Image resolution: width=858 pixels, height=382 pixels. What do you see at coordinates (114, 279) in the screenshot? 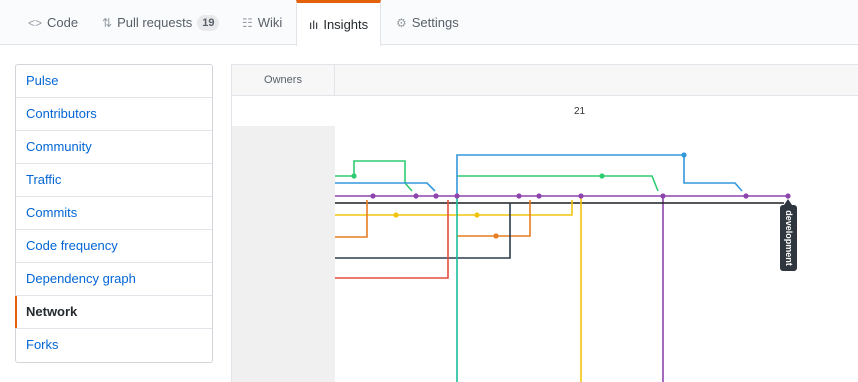
I see `sidebar-item-dependency-graph: Dependency graph` at bounding box center [114, 279].